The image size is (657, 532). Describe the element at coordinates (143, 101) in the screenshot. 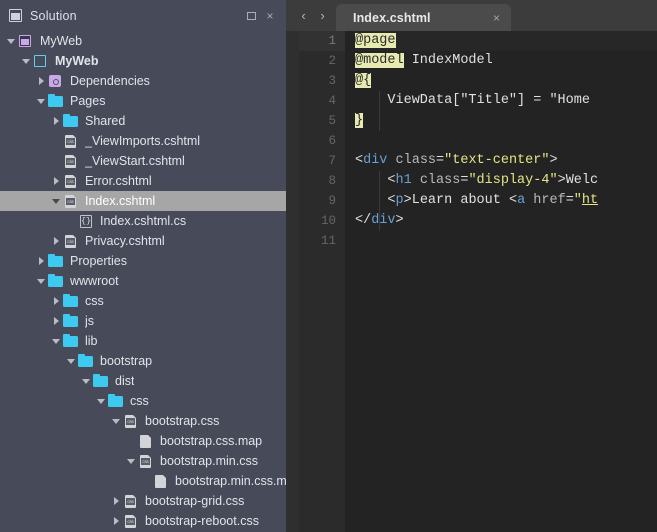

I see `tree-item-pages: Pages` at that location.